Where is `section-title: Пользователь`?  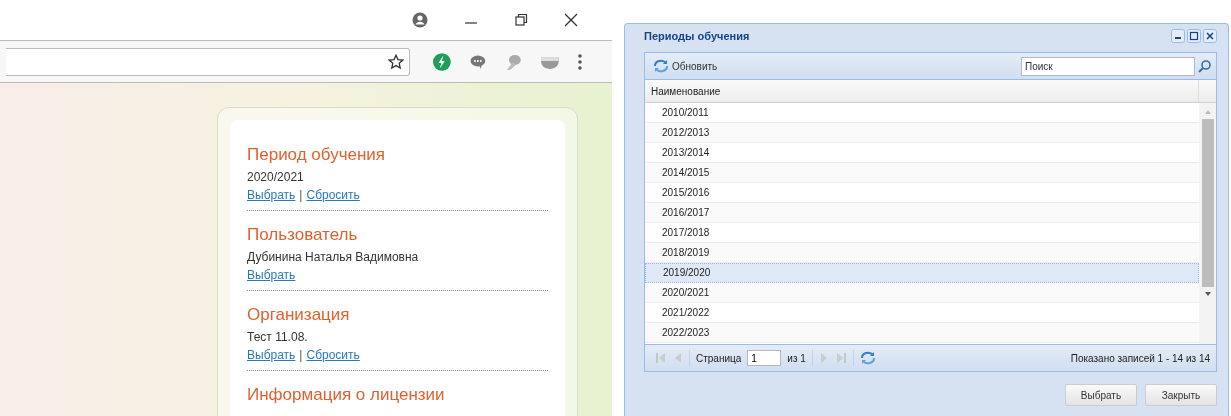
section-title: Пользователь is located at coordinates (303, 235).